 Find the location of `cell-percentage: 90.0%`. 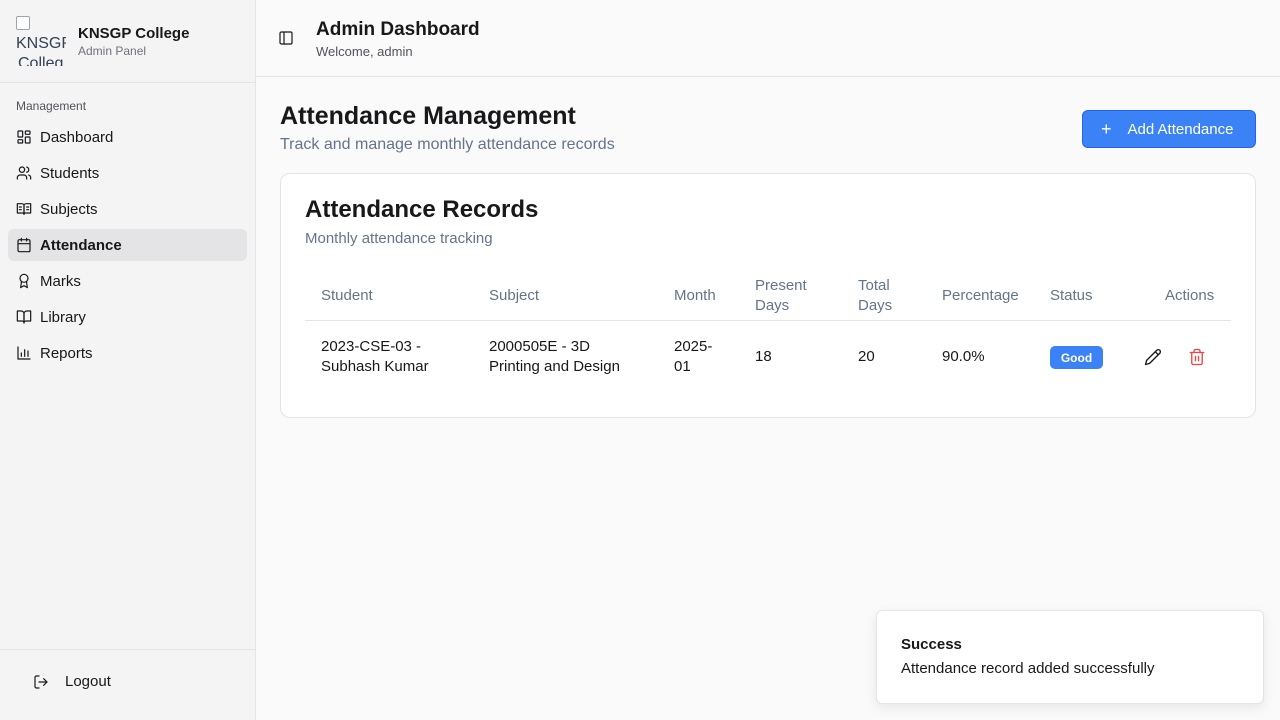

cell-percentage: 90.0% is located at coordinates (963, 356).